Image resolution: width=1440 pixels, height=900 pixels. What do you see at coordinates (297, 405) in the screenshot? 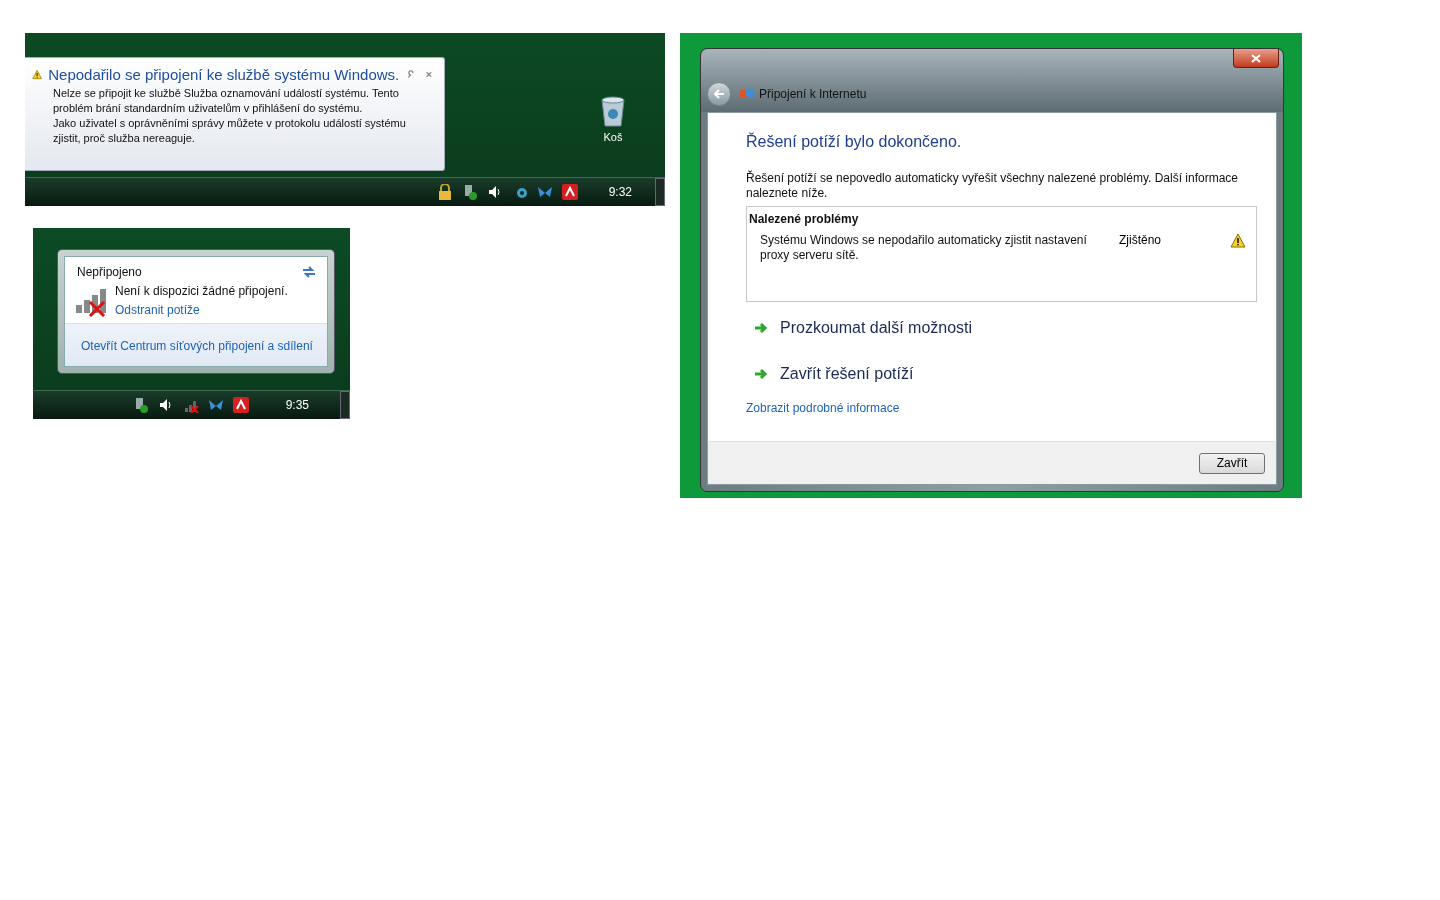
I see `clock: 9:35` at bounding box center [297, 405].